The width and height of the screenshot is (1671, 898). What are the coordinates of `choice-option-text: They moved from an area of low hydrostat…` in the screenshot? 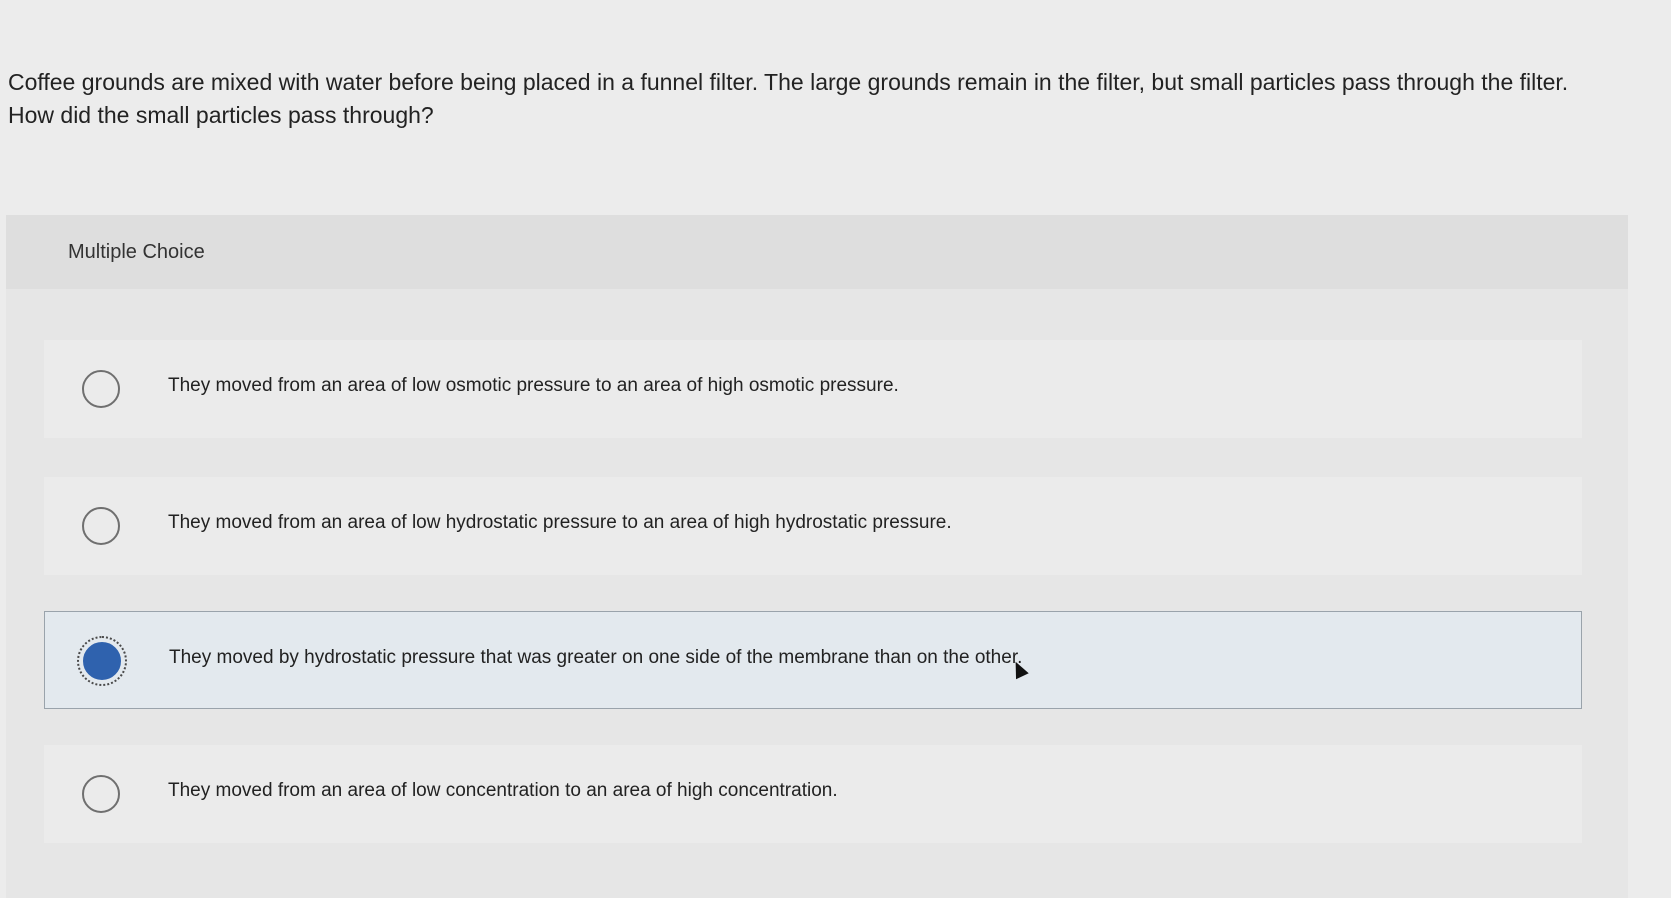 It's located at (560, 522).